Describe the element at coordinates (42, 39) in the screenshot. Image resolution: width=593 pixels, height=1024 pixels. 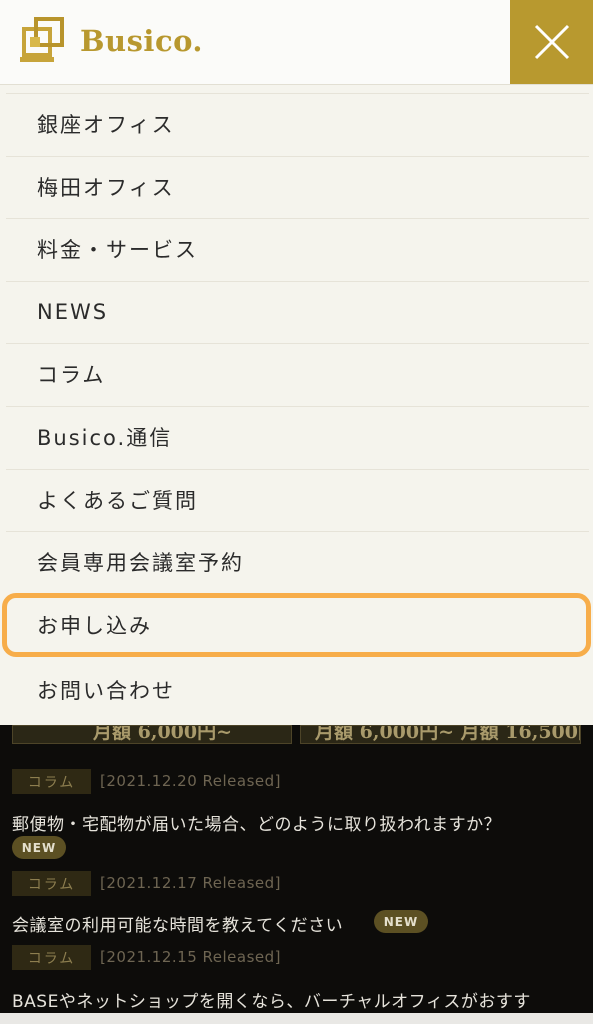
I see `busico-logo-icon` at that location.